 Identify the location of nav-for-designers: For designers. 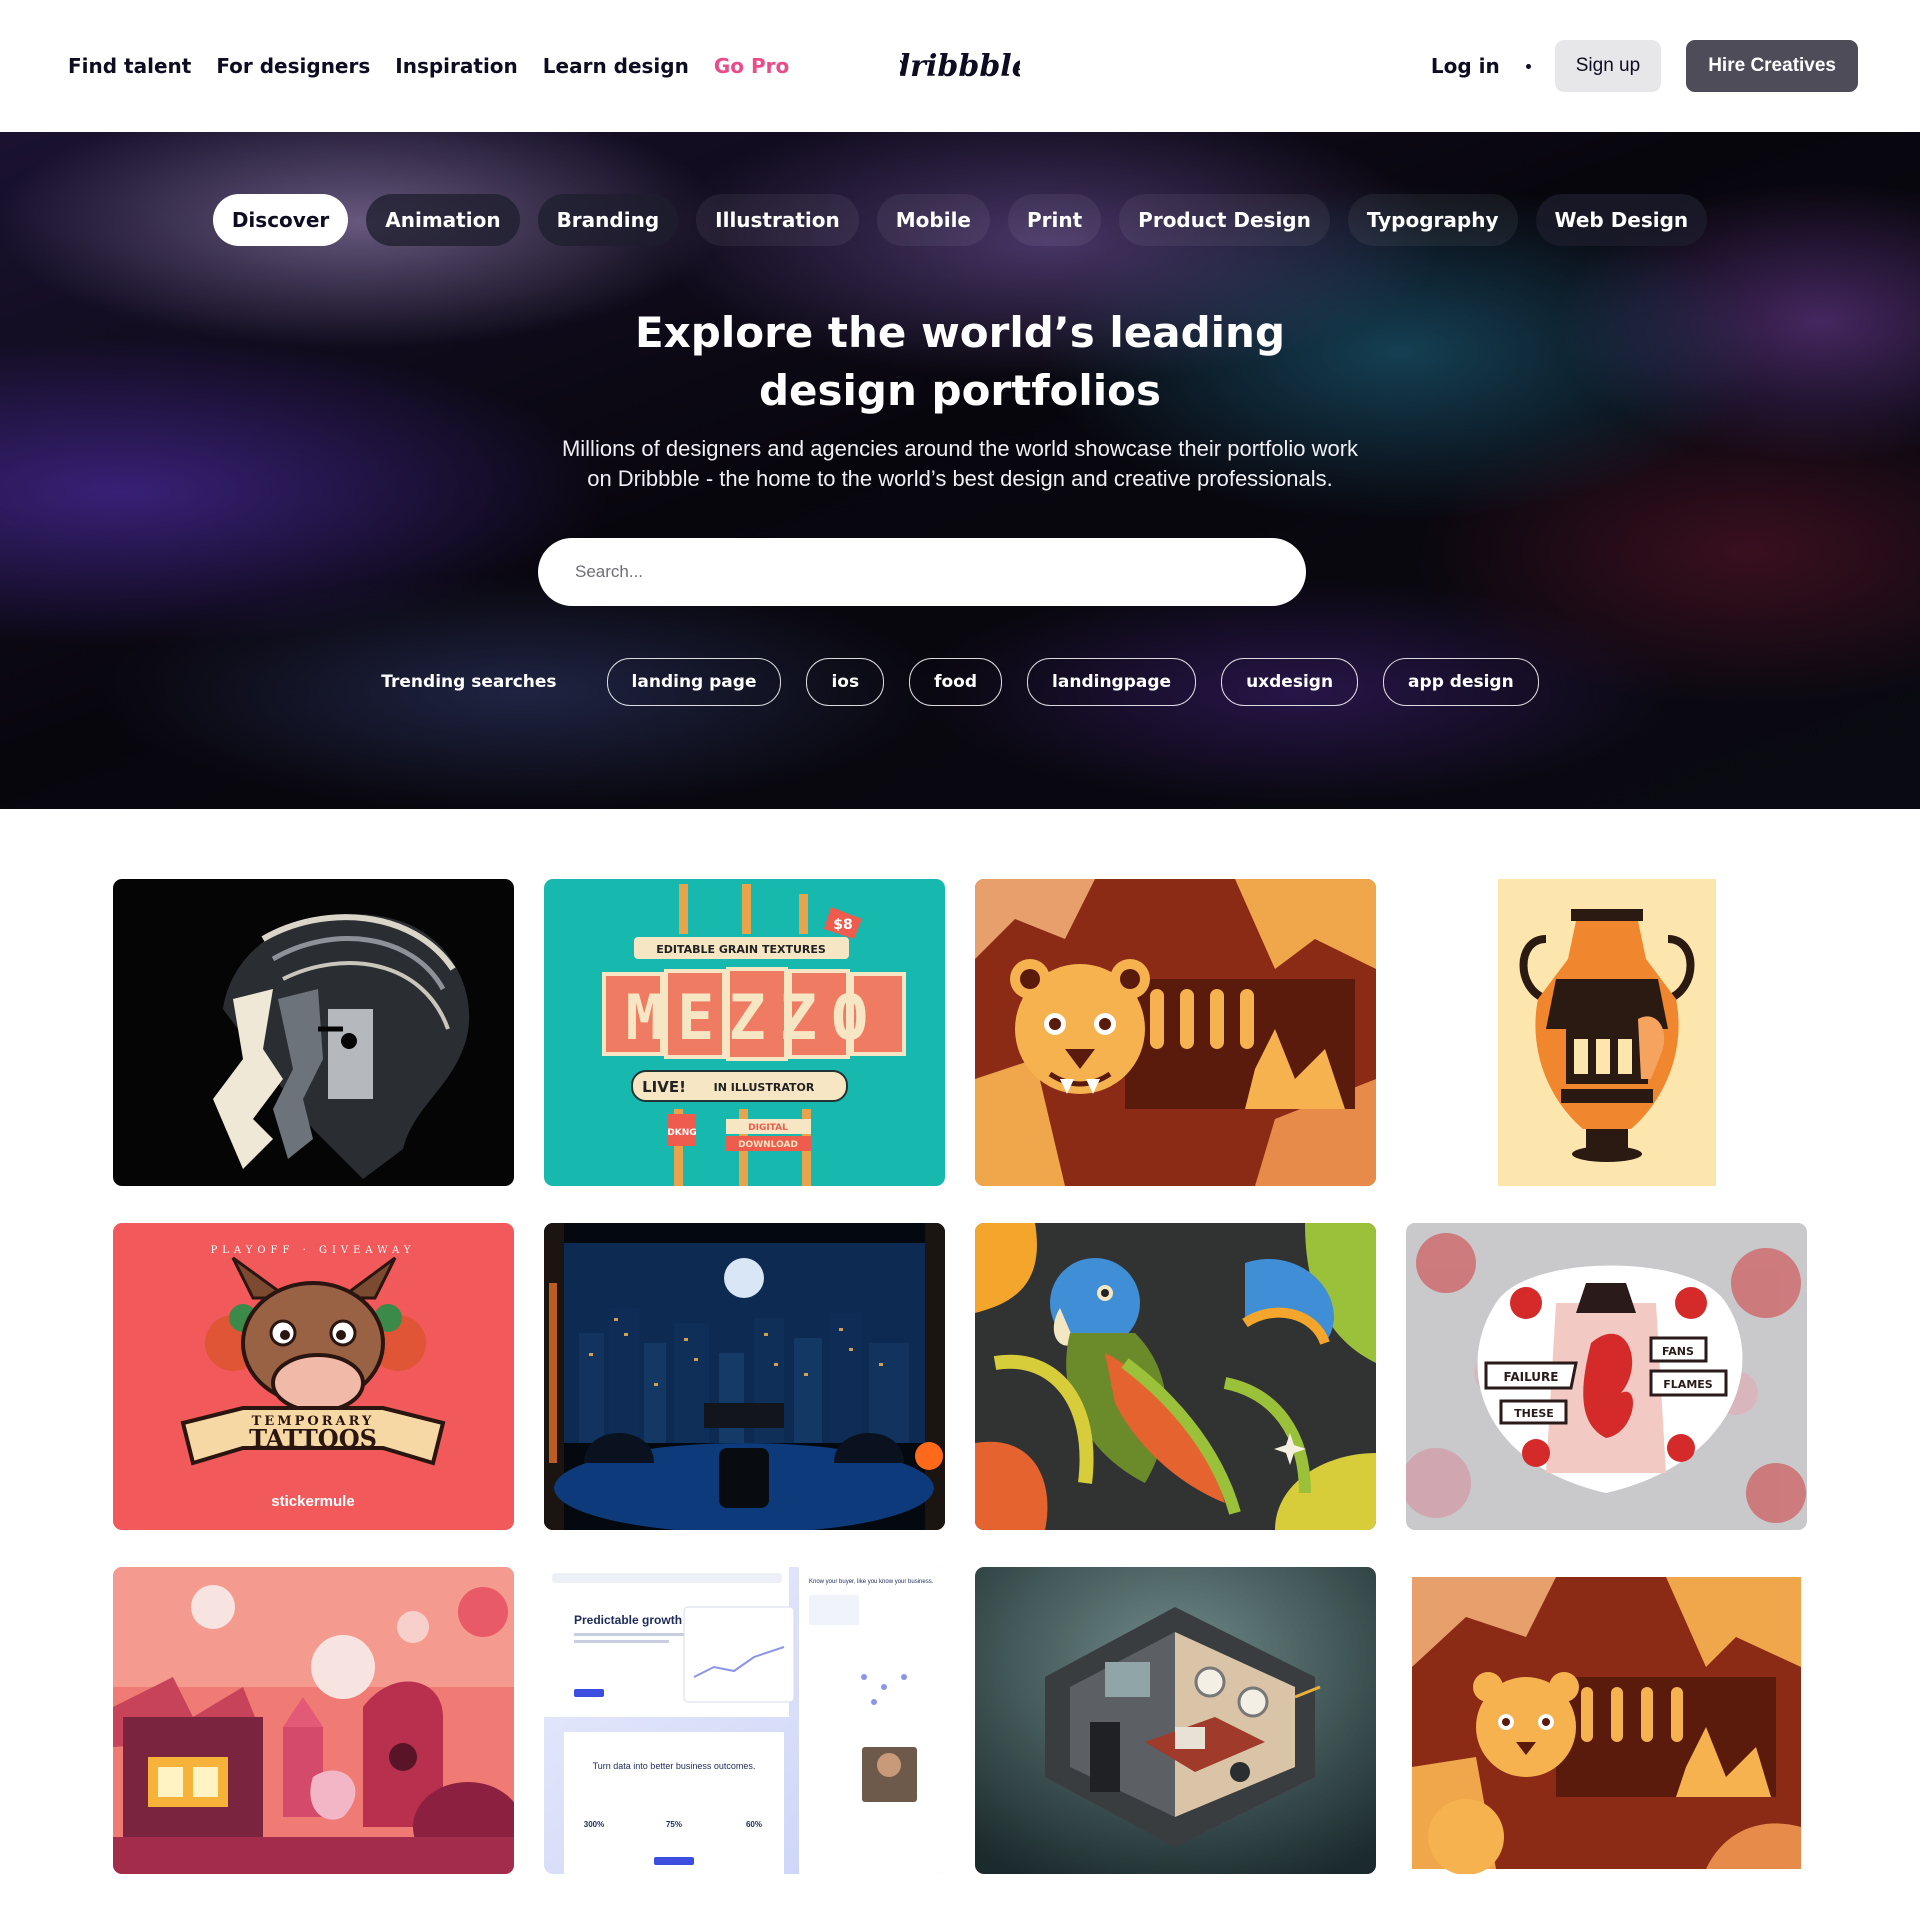
(293, 66).